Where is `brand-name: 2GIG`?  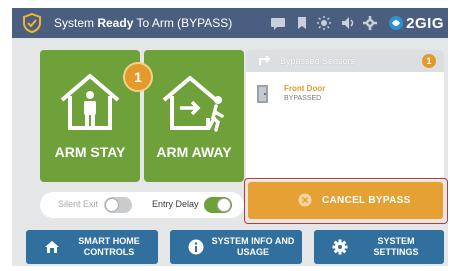
brand-name: 2GIG is located at coordinates (425, 23).